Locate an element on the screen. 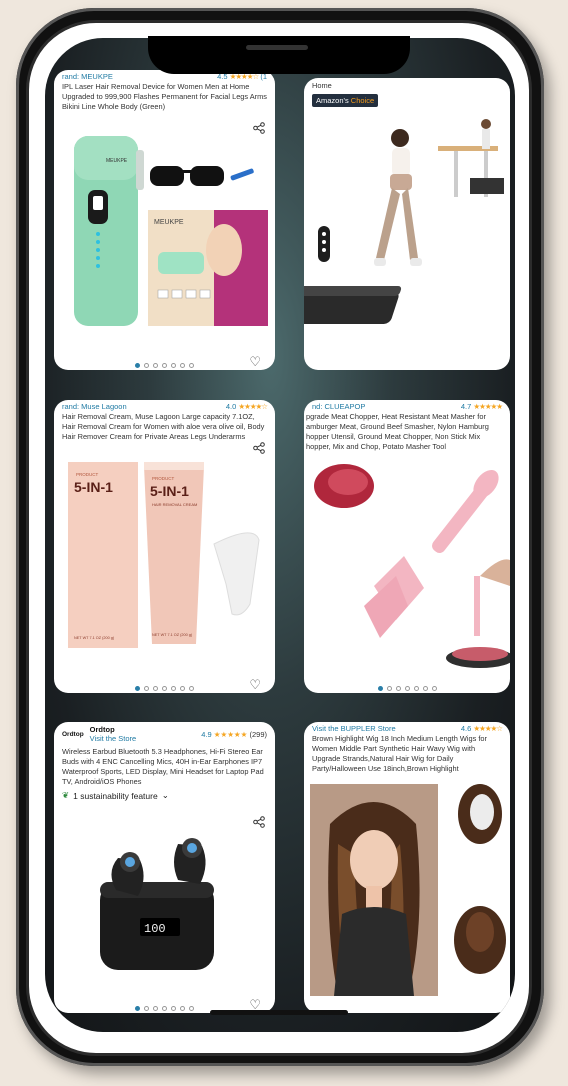  svg-text: 5-IN-1 is located at coordinates (169, 491).